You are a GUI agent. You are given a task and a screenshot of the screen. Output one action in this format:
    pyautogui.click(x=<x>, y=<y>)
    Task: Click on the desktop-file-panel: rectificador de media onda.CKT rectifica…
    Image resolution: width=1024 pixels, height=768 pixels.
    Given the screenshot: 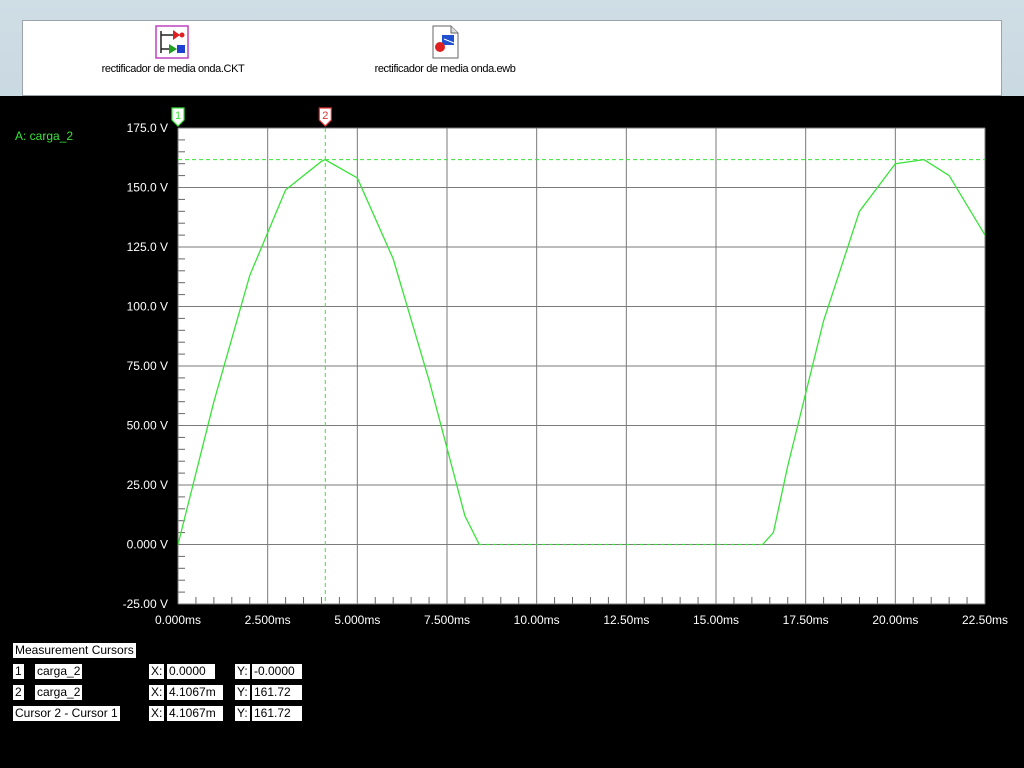 What is the action you would take?
    pyautogui.click(x=512, y=58)
    